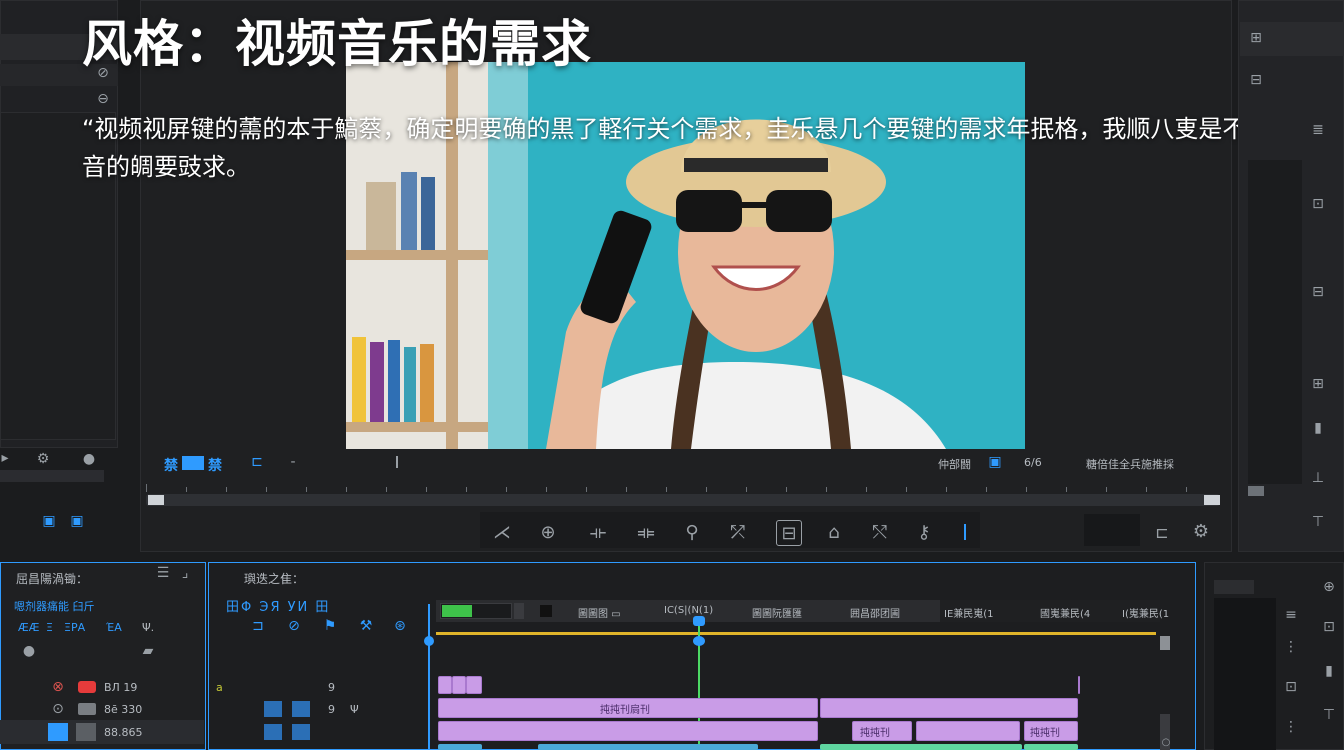  I want to click on monitor-tab-highlight, so click(193, 463).